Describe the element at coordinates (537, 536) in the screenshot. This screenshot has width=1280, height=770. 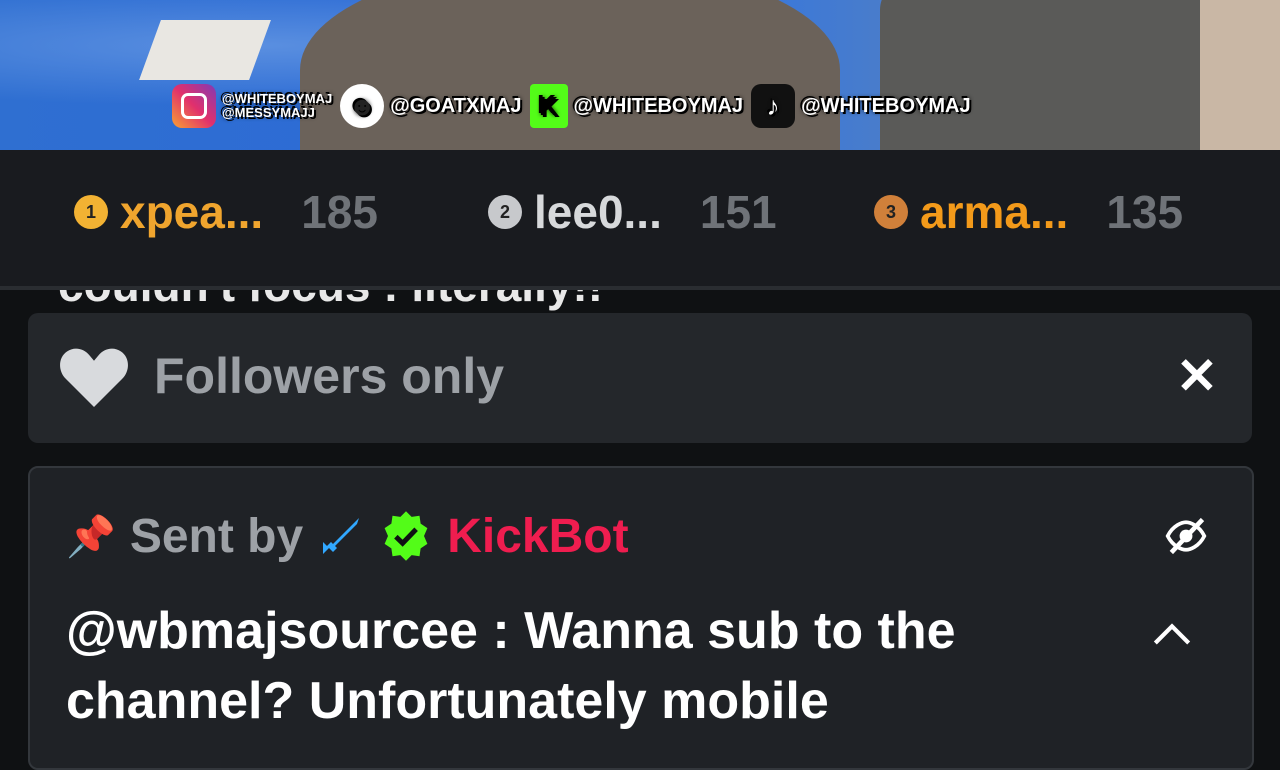
I see `sender-username: KickBot` at that location.